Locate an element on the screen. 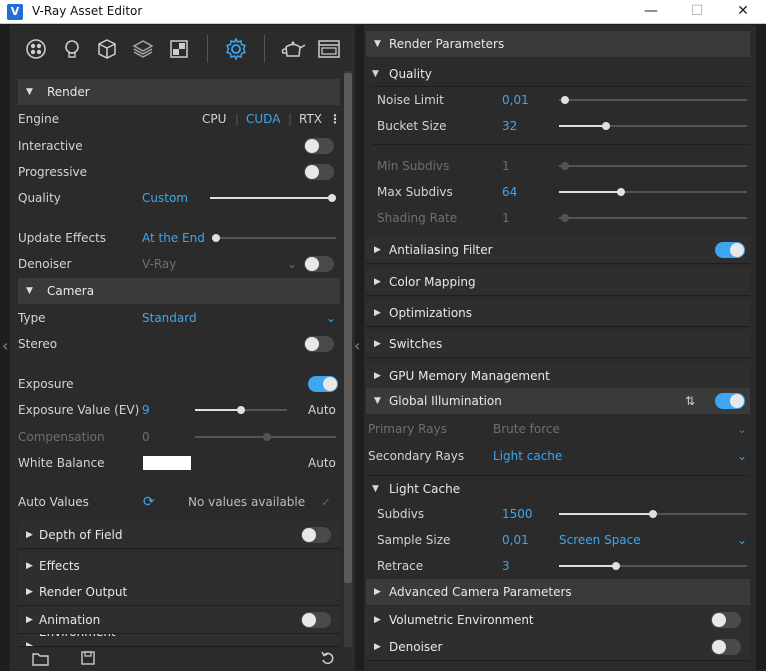 The width and height of the screenshot is (766, 671). exposure-toggle is located at coordinates (323, 384).